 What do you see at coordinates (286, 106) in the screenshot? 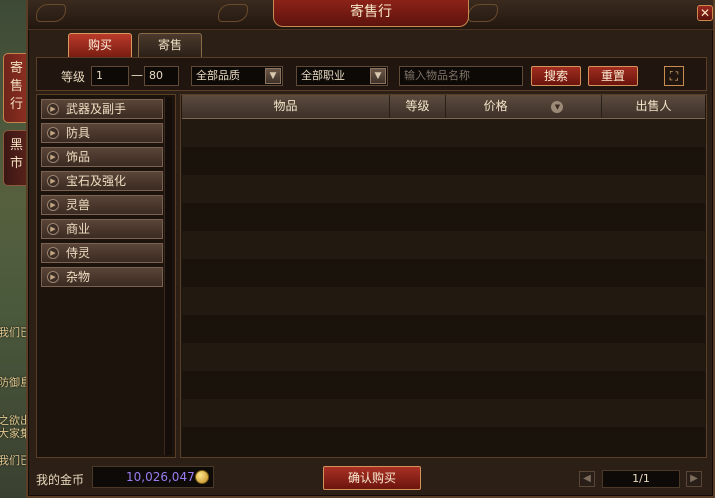
I see `column-header-item: 物品` at bounding box center [286, 106].